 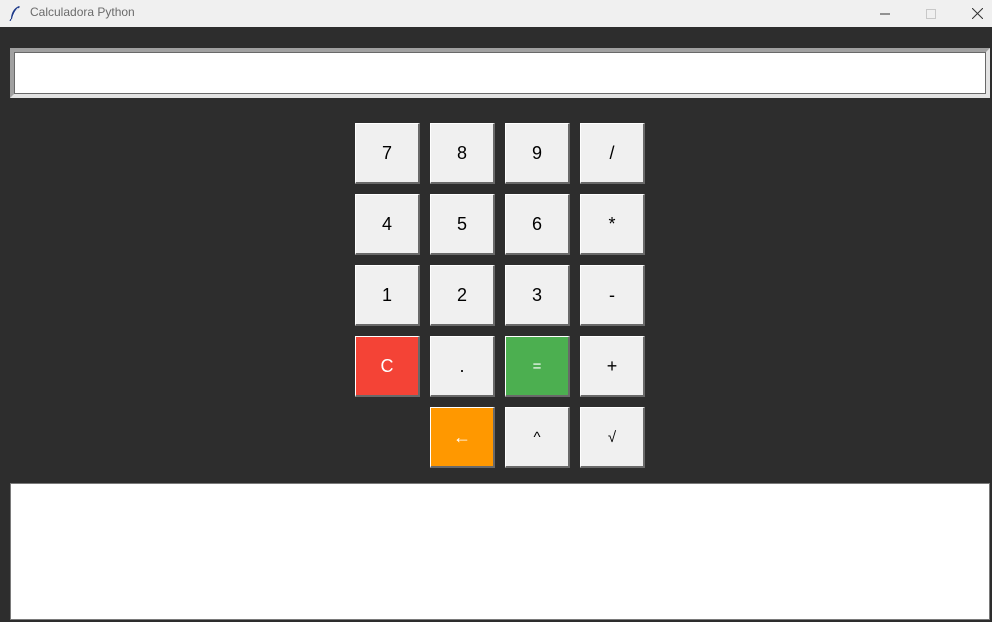 I want to click on equals-button: =, so click(x=537, y=366).